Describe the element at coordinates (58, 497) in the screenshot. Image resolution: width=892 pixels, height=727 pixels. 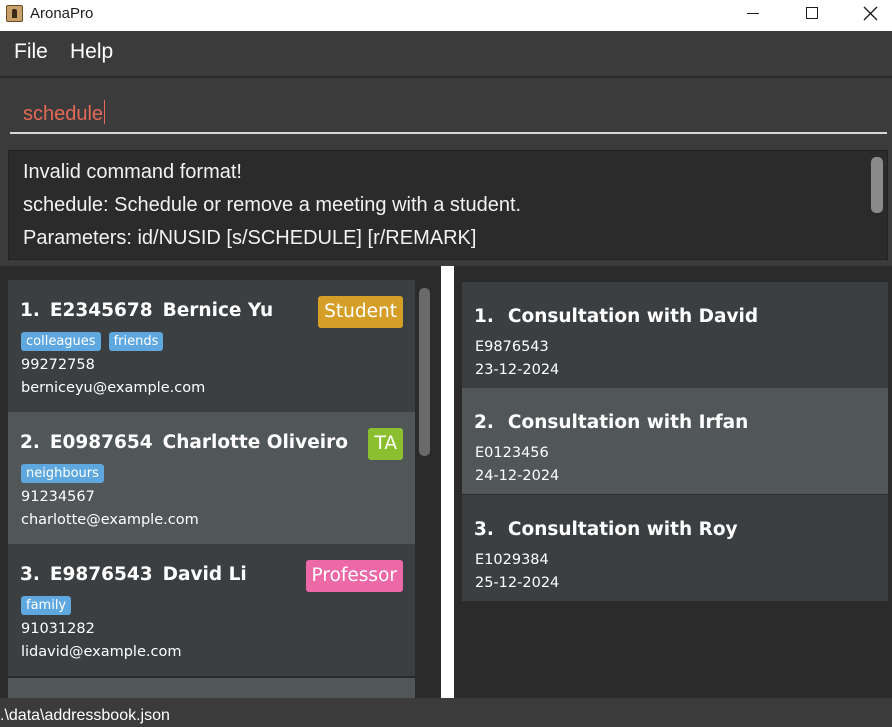
I see `person-phone: 91234567` at that location.